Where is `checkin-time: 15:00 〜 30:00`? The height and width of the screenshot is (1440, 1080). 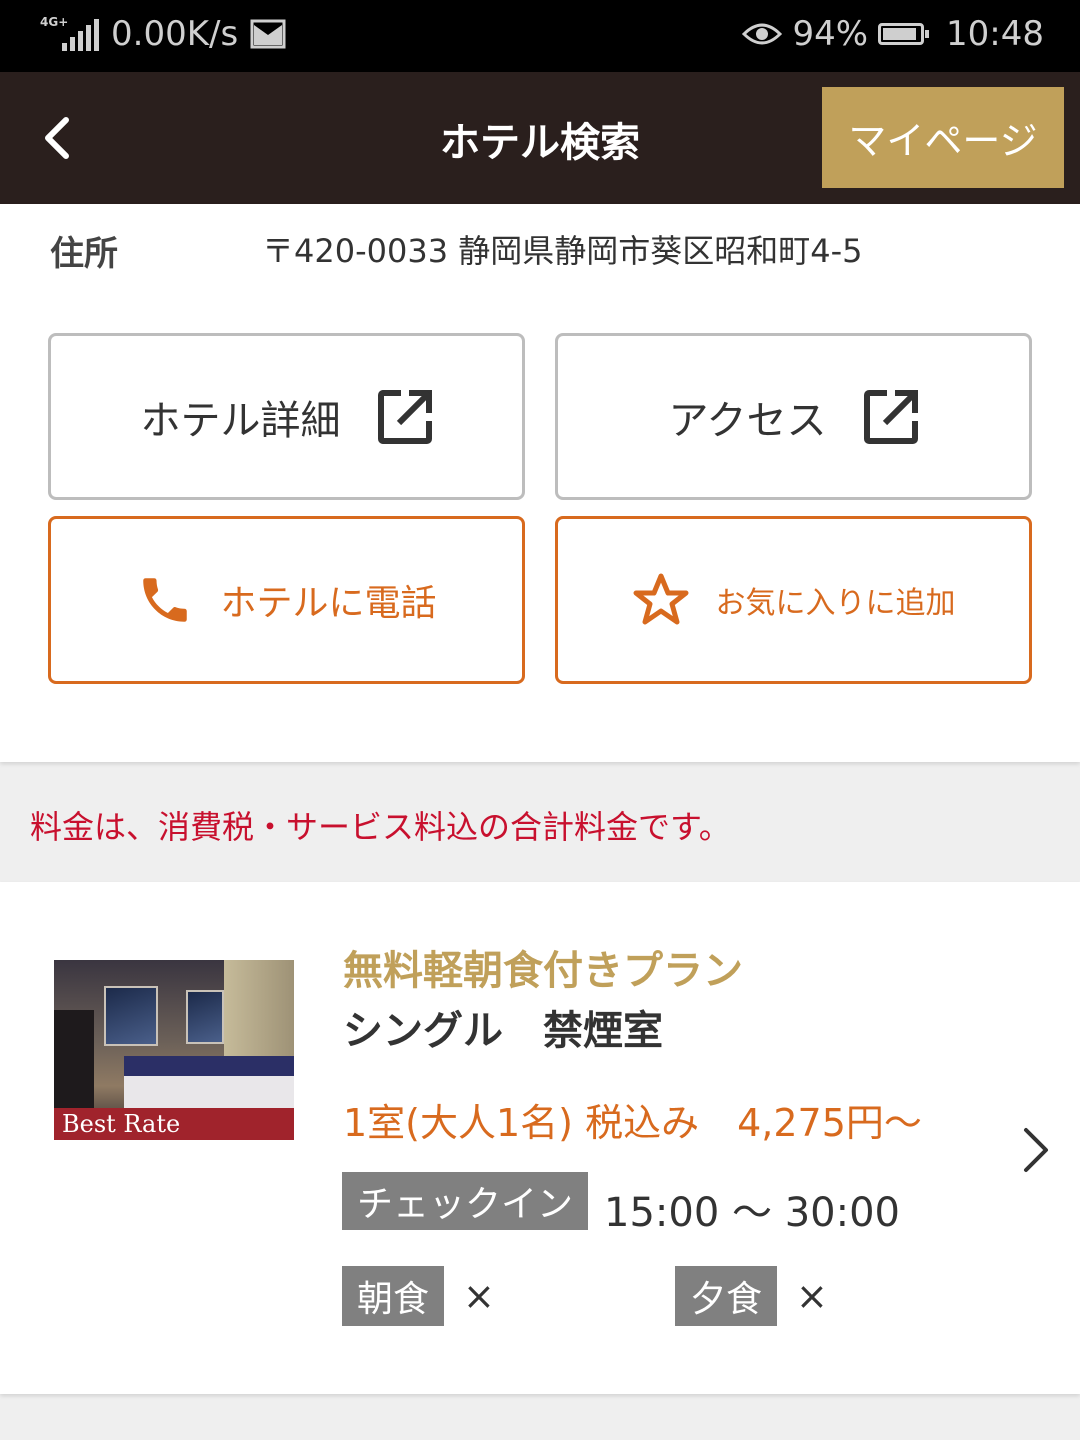 checkin-time: 15:00 〜 30:00 is located at coordinates (752, 1213).